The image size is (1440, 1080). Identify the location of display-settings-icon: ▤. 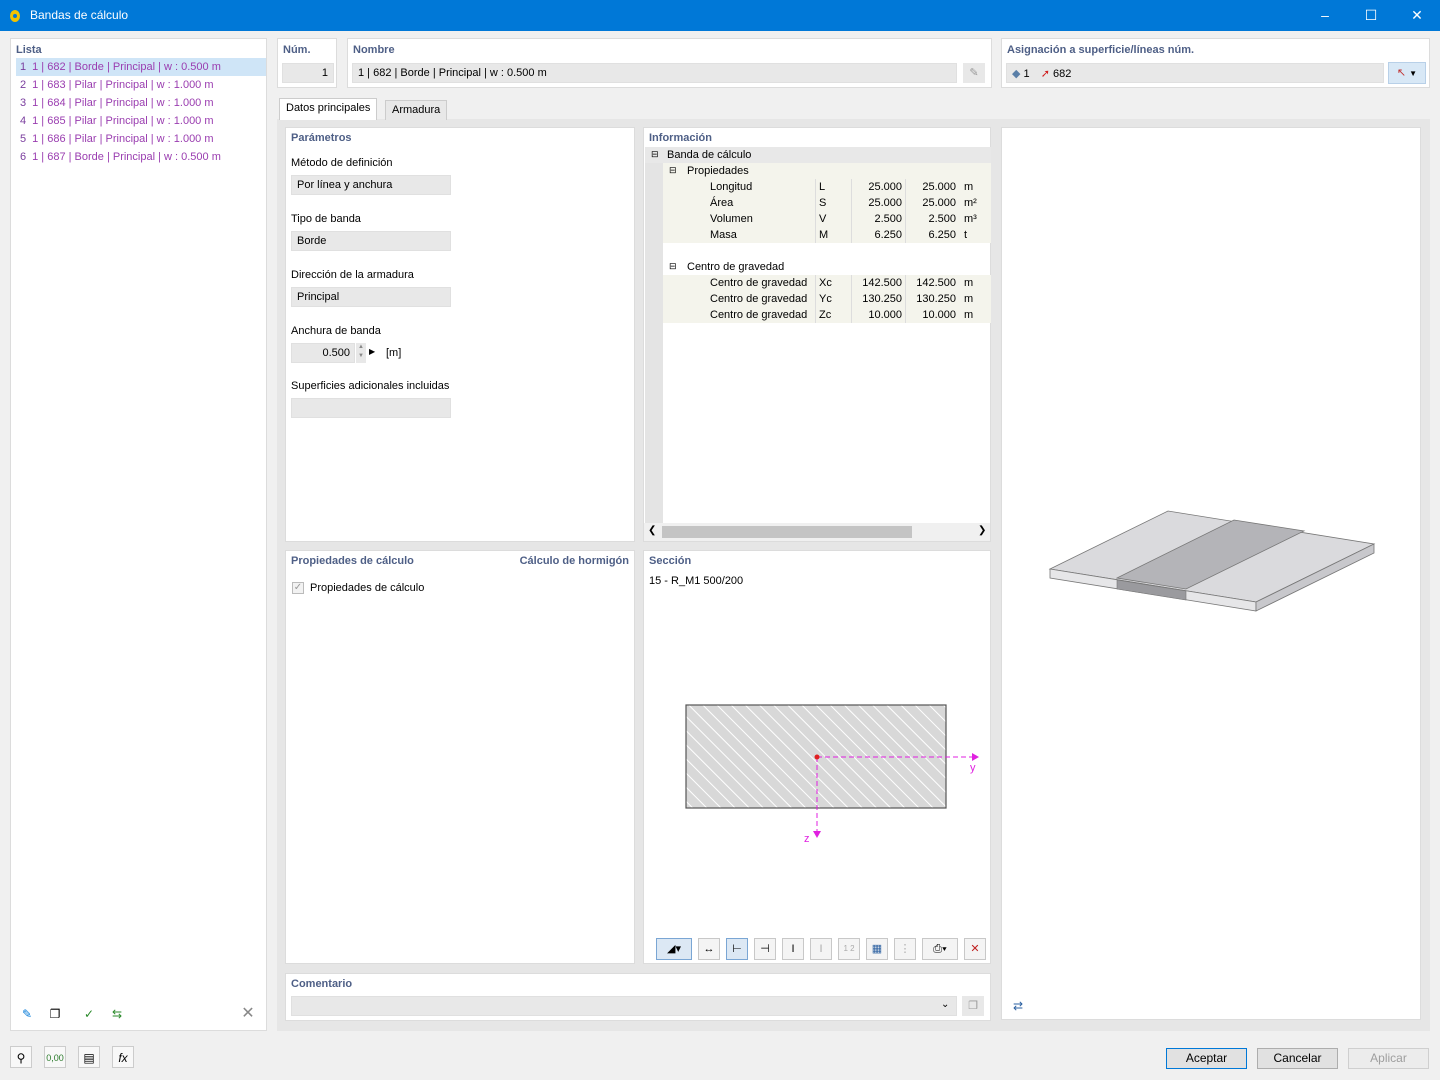
(89, 1057).